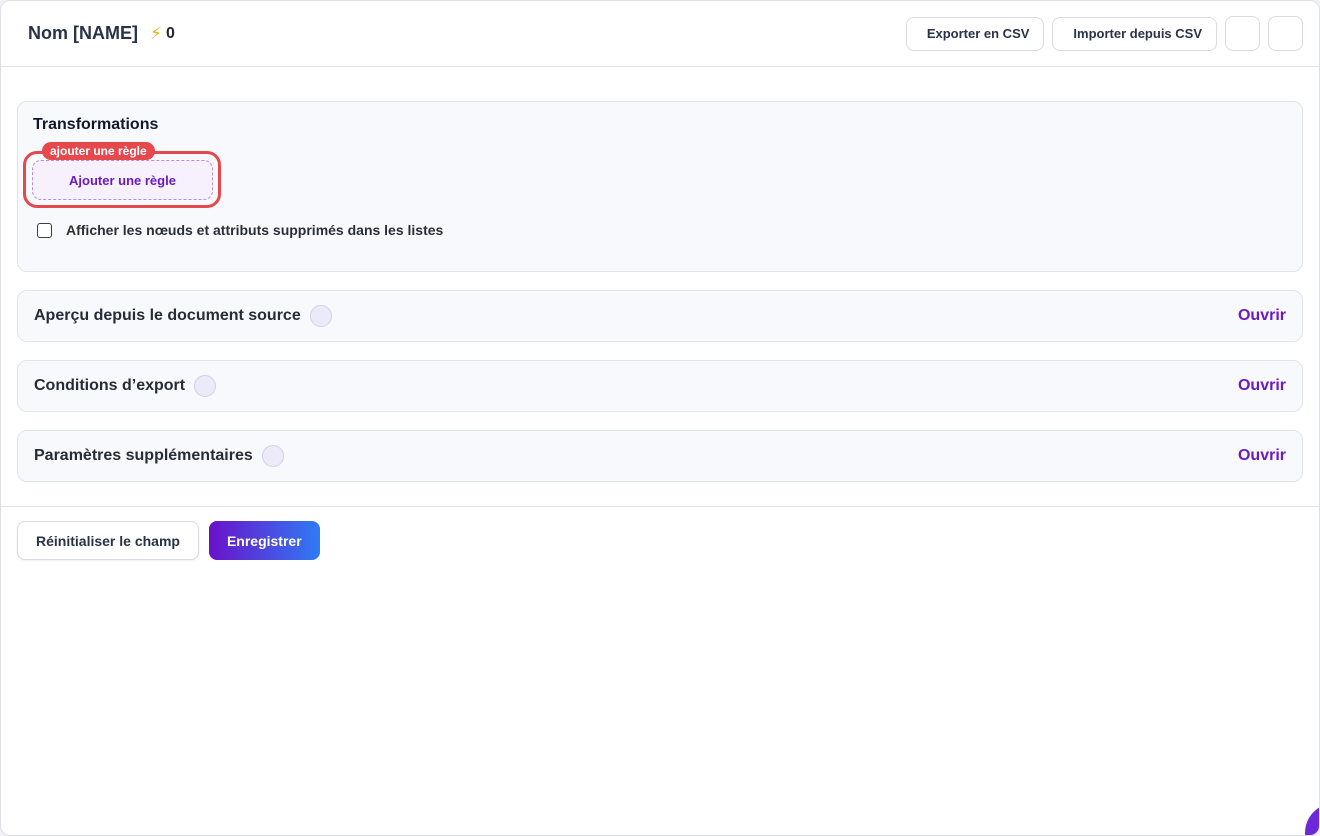  What do you see at coordinates (975, 33) in the screenshot?
I see `export-csv-button: Exporter en CSV` at bounding box center [975, 33].